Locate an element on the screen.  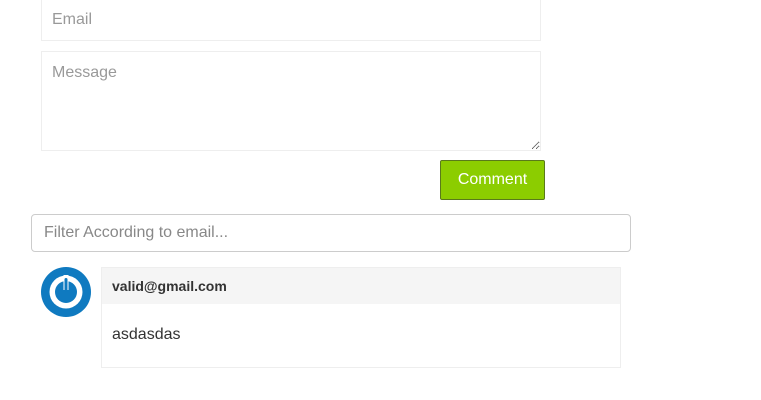
power-icon is located at coordinates (66, 292).